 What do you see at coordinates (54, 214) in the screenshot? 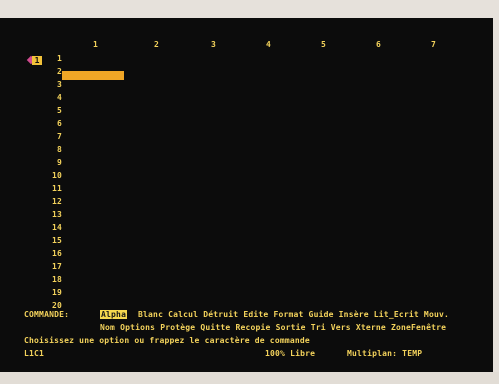
I see `row-header: 13` at bounding box center [54, 214].